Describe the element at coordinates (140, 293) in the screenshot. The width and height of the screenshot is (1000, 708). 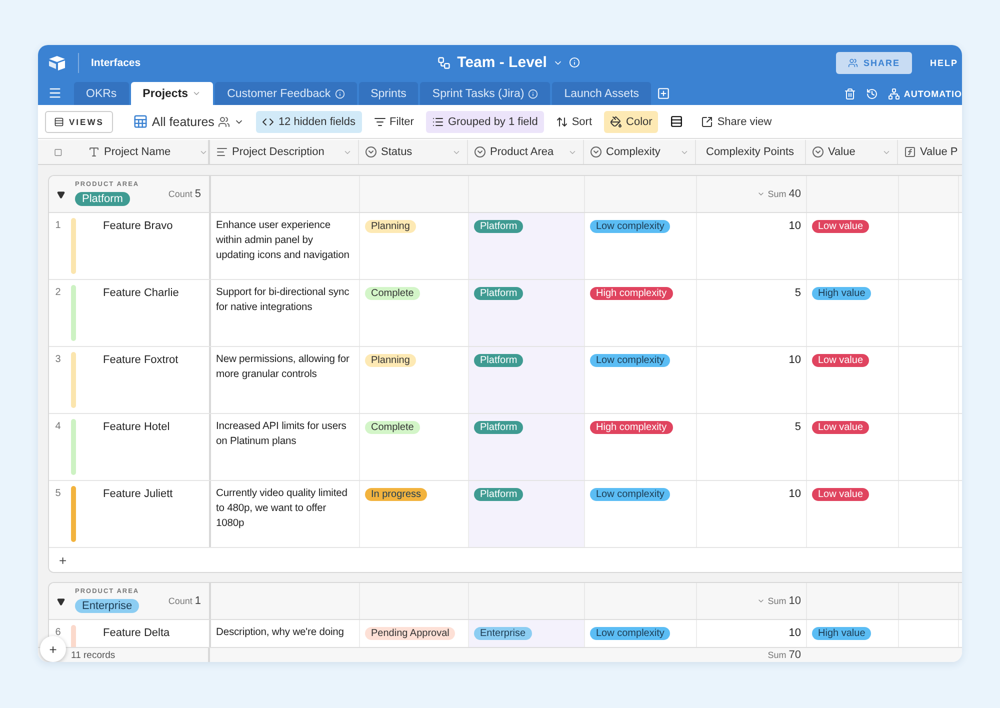
I see `table-cell-text: Feature Charlie` at that location.